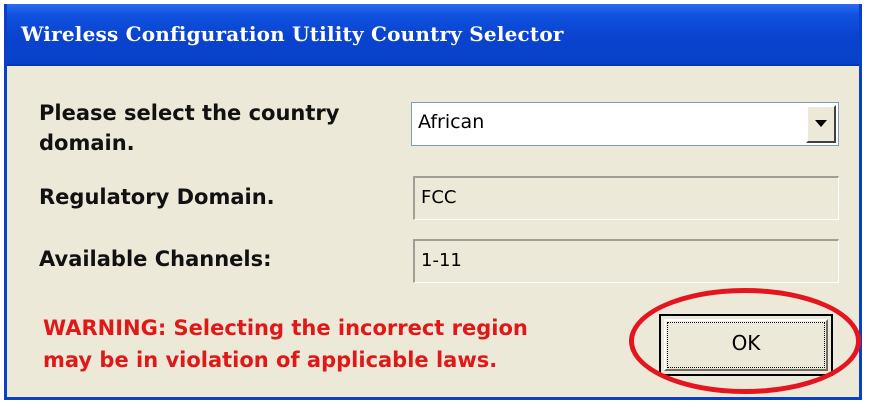 The width and height of the screenshot is (872, 408). I want to click on ok-button-label: OK, so click(746, 343).